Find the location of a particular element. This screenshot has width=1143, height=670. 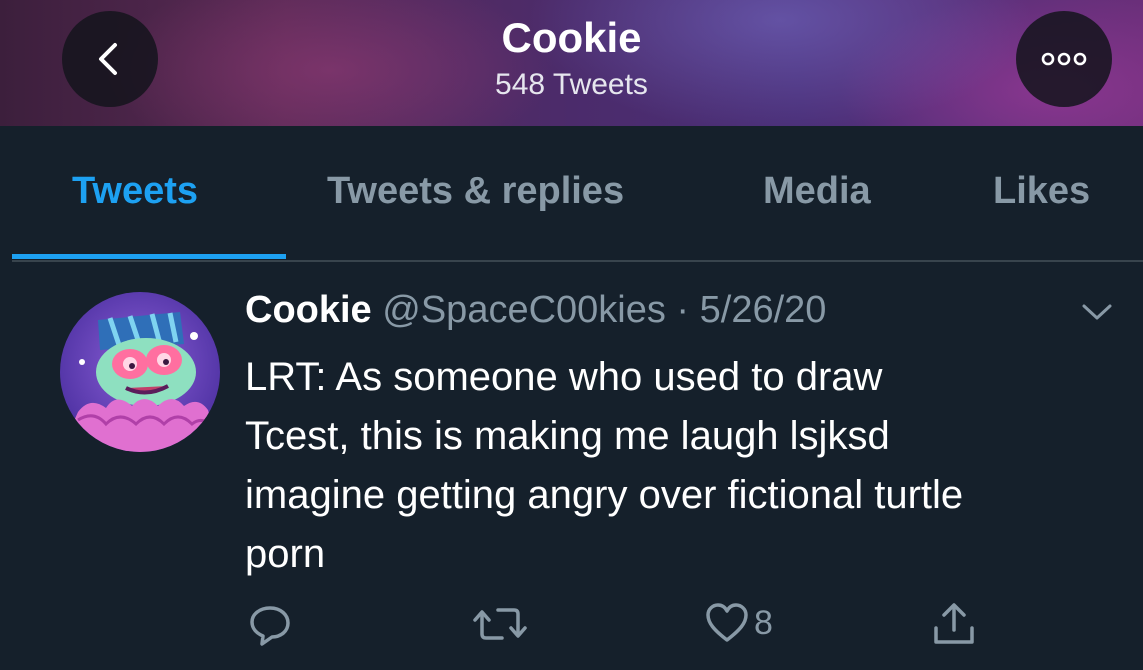

retweet-button is located at coordinates (500, 624).